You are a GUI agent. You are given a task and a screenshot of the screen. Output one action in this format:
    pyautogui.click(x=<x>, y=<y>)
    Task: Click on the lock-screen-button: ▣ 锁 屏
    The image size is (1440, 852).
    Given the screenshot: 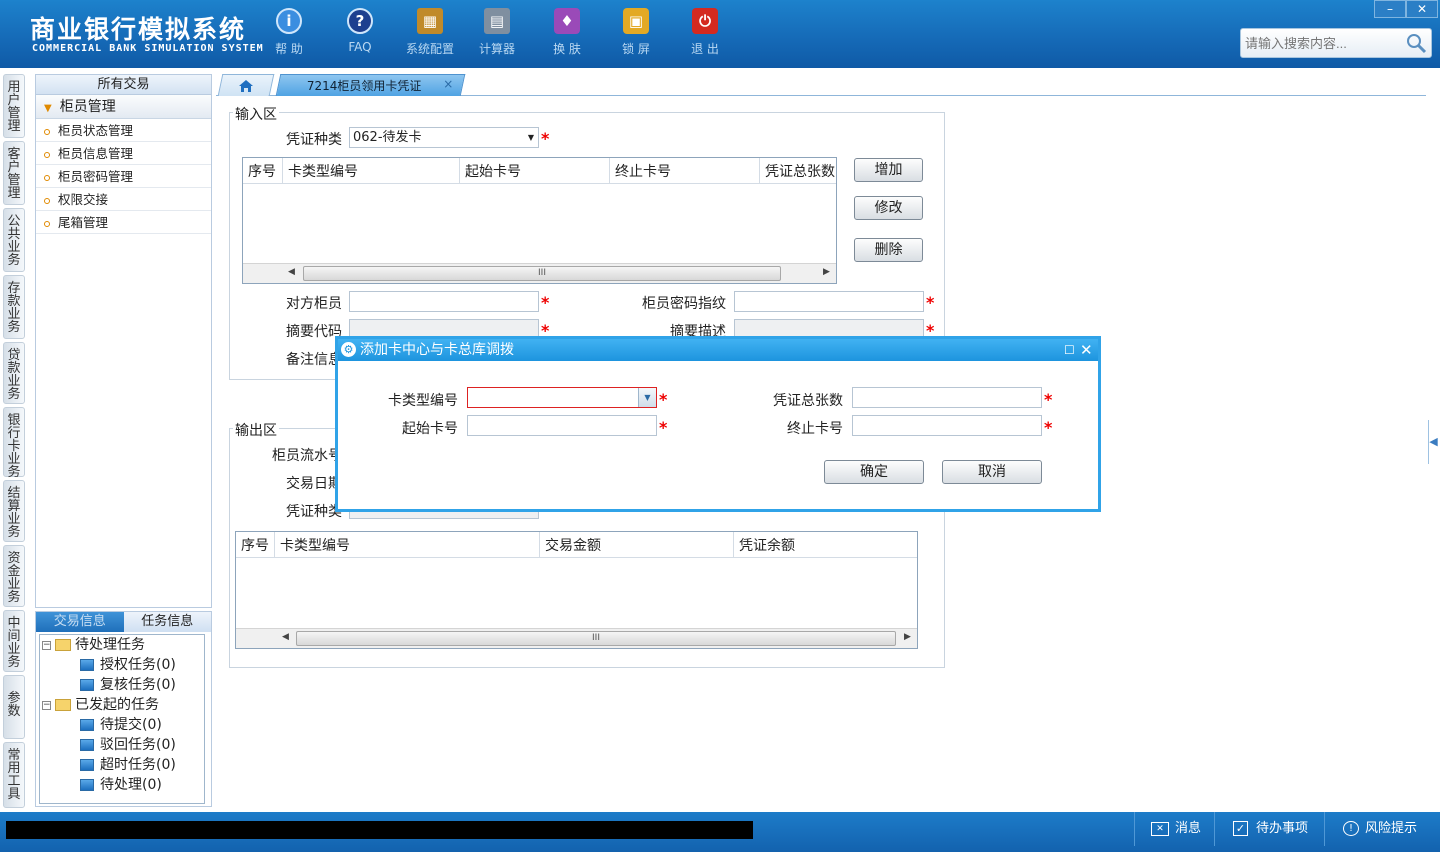 What is the action you would take?
    pyautogui.click(x=636, y=32)
    